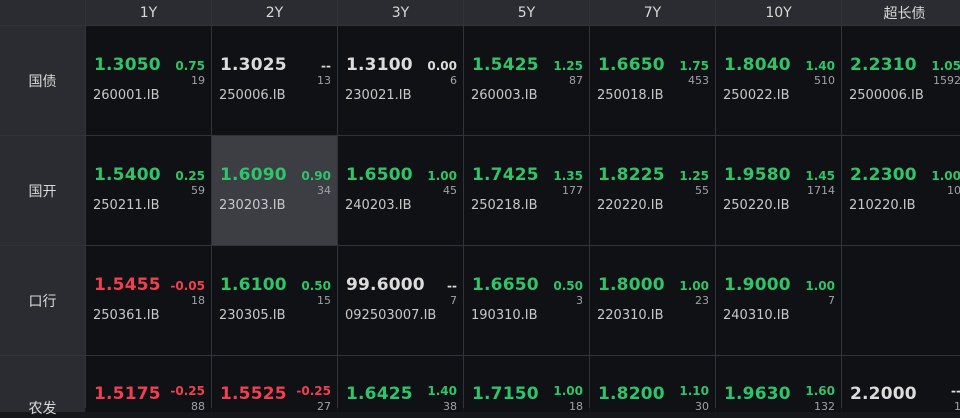 This screenshot has height=418, width=960. I want to click on quote-cell: 1.5525 -0.25 27, so click(274, 384).